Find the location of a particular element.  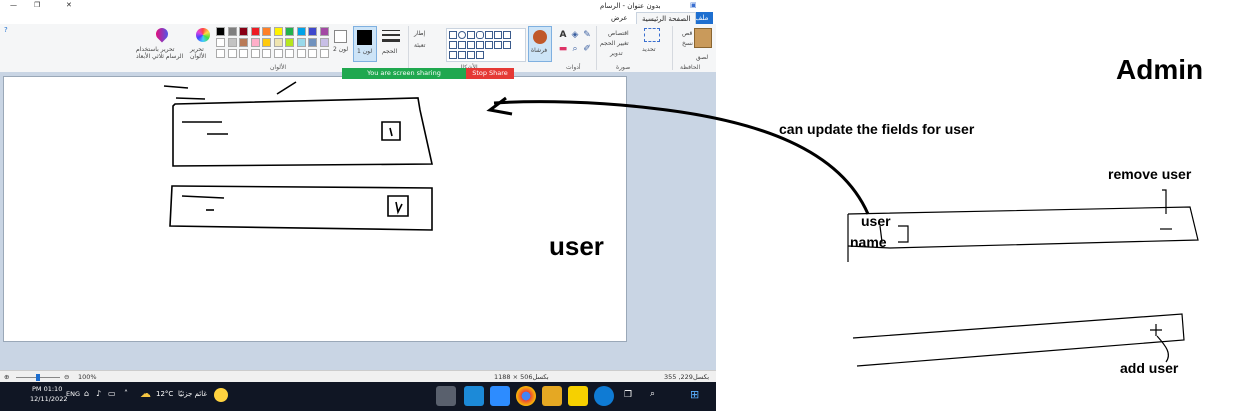

update-arrow-head is located at coordinates (499, 106).